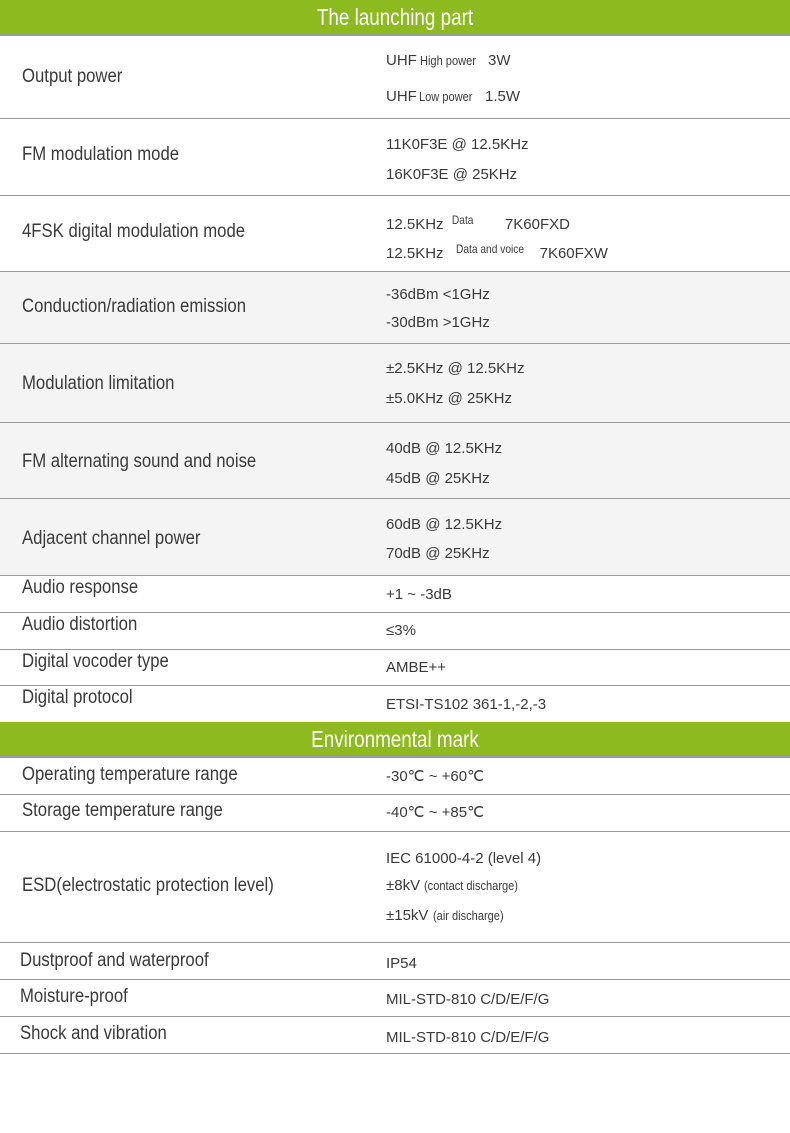 The image size is (790, 1133). I want to click on row-dustproof: Dustproof and waterproof IP54, so click(395, 961).